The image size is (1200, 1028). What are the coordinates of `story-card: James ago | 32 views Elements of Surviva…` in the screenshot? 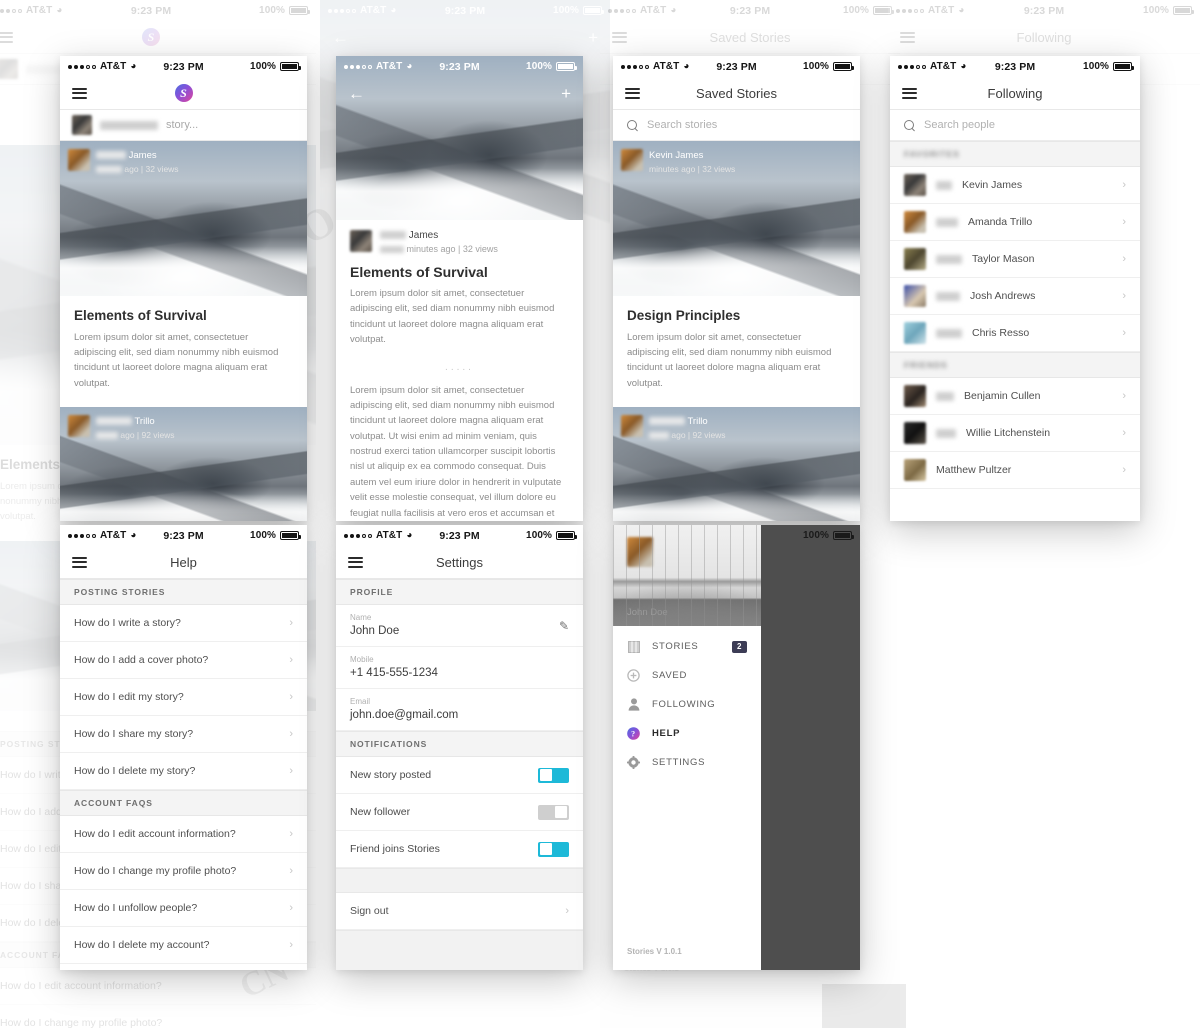 It's located at (183, 274).